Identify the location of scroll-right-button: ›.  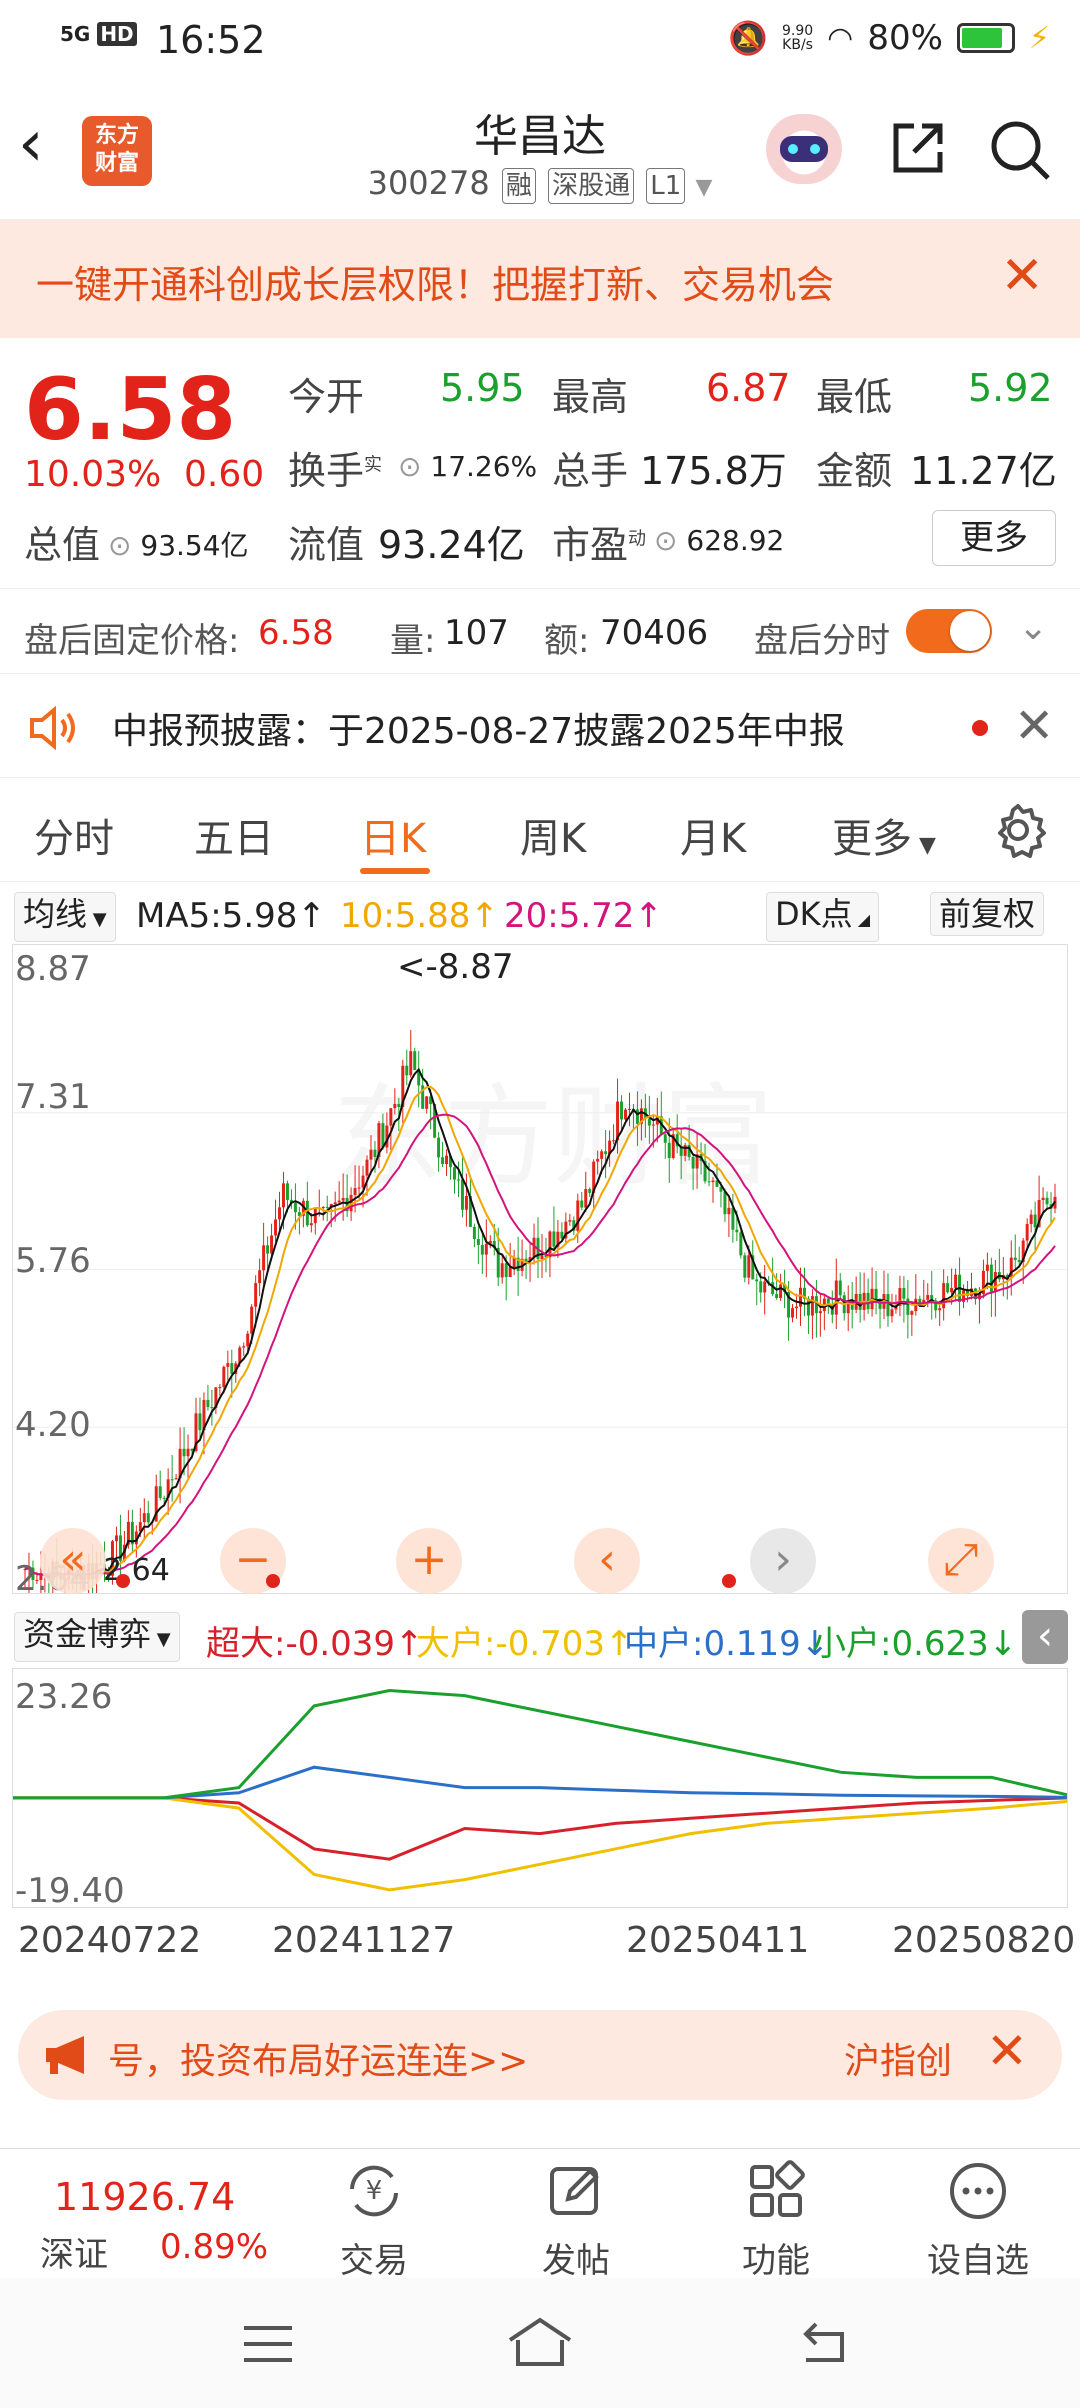
(783, 1561).